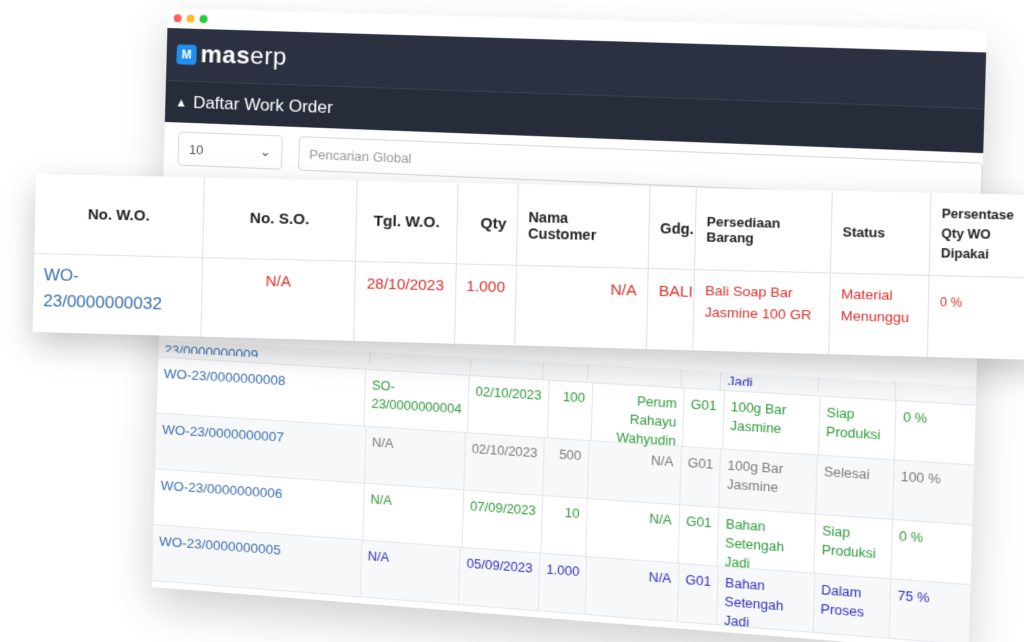 The image size is (1024, 642). I want to click on wo-date: 07/09/2023, so click(503, 522).